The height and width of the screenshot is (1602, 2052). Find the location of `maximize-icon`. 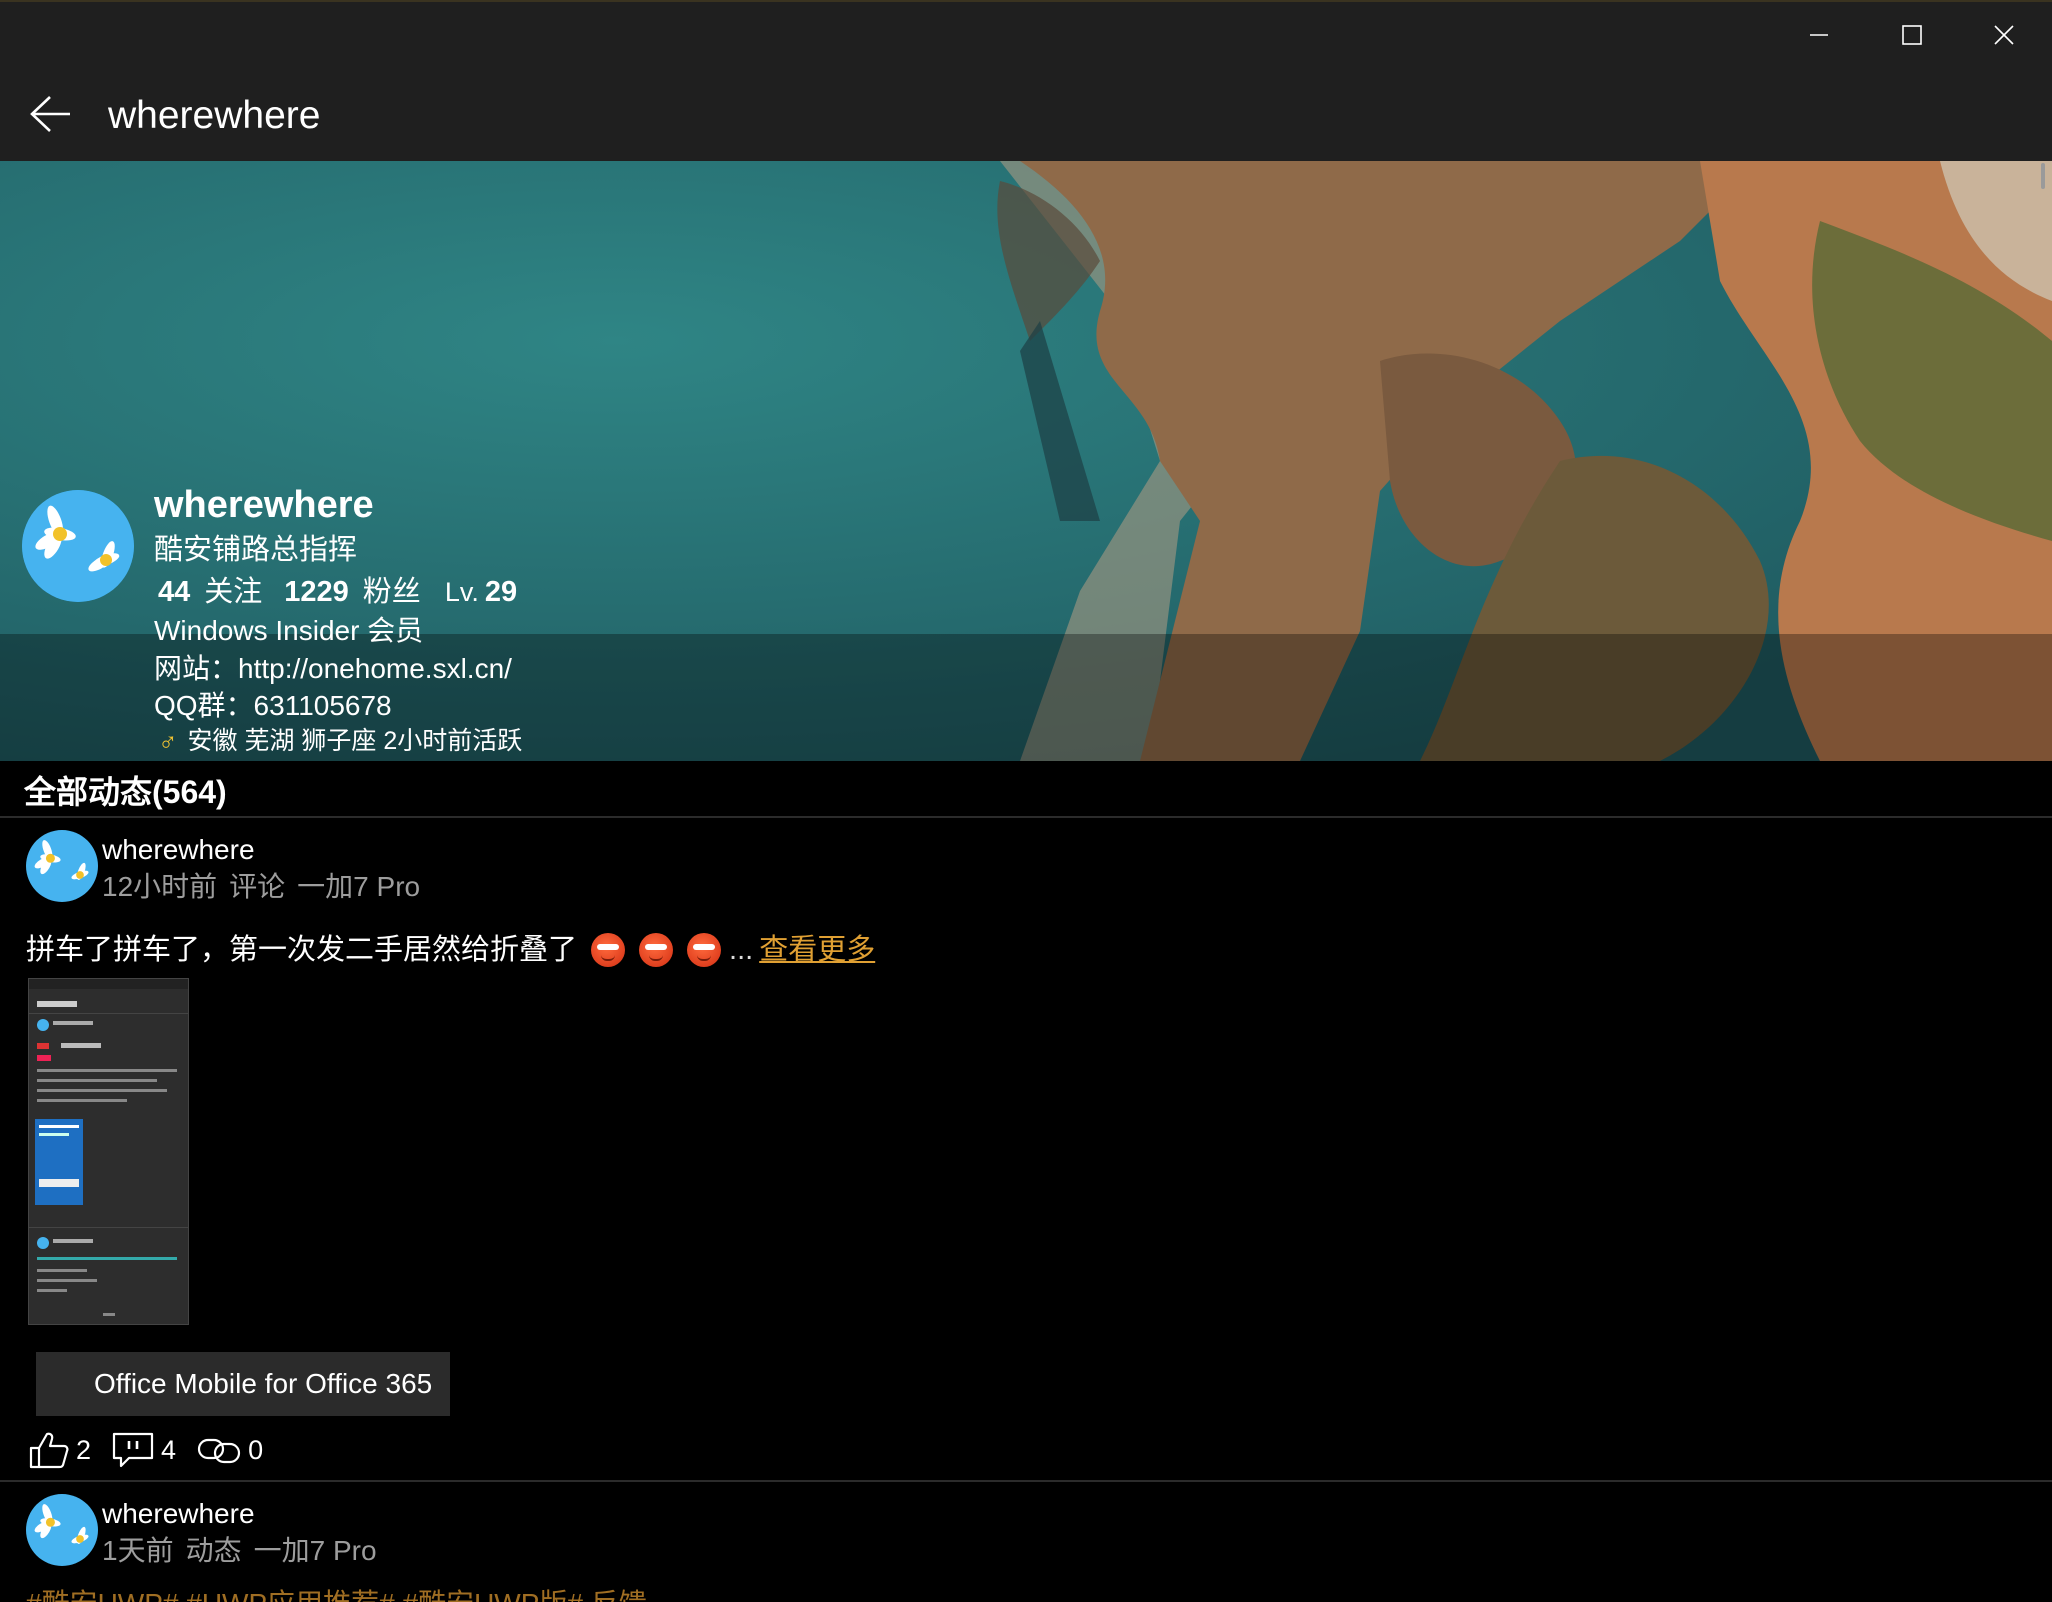

maximize-icon is located at coordinates (1912, 35).